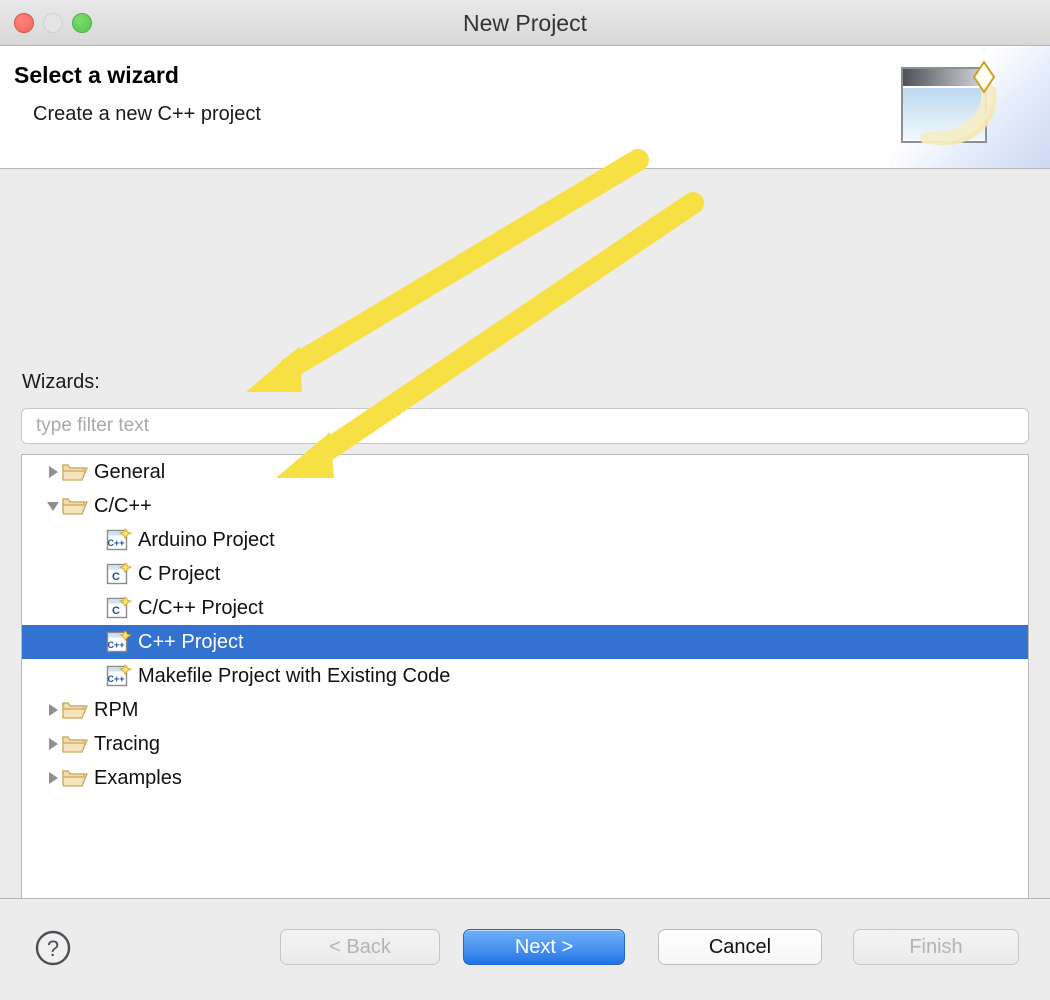 The image size is (1050, 1000). What do you see at coordinates (147, 114) in the screenshot?
I see `page-description: Create a new C++ project` at bounding box center [147, 114].